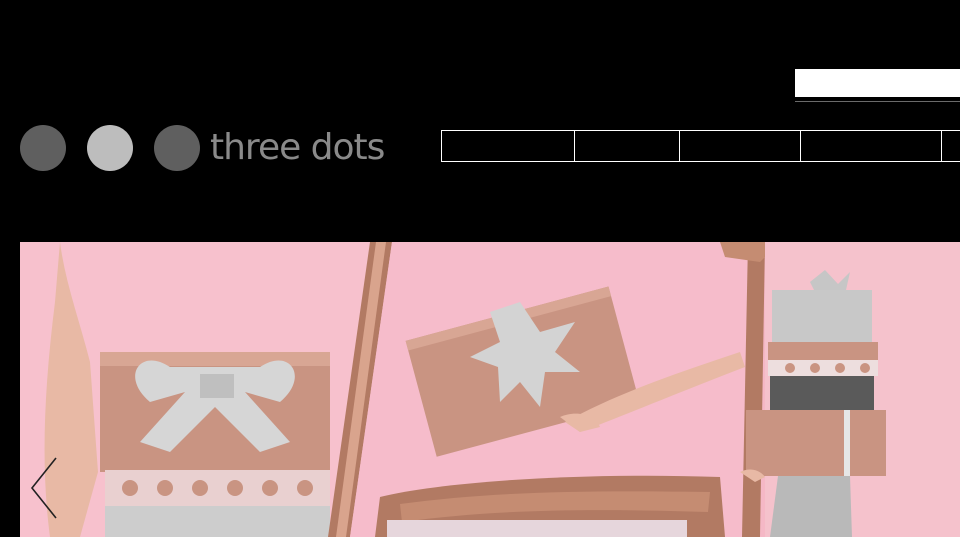  I want to click on slideshow-prev-button, so click(46, 488).